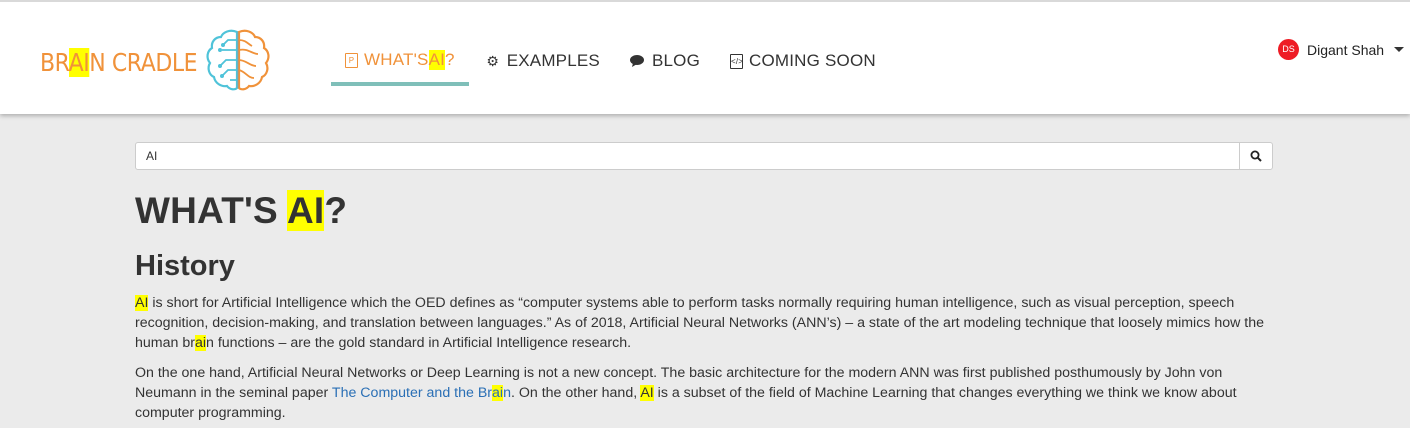 The height and width of the screenshot is (428, 1410). Describe the element at coordinates (687, 156) in the screenshot. I see `search-input` at that location.